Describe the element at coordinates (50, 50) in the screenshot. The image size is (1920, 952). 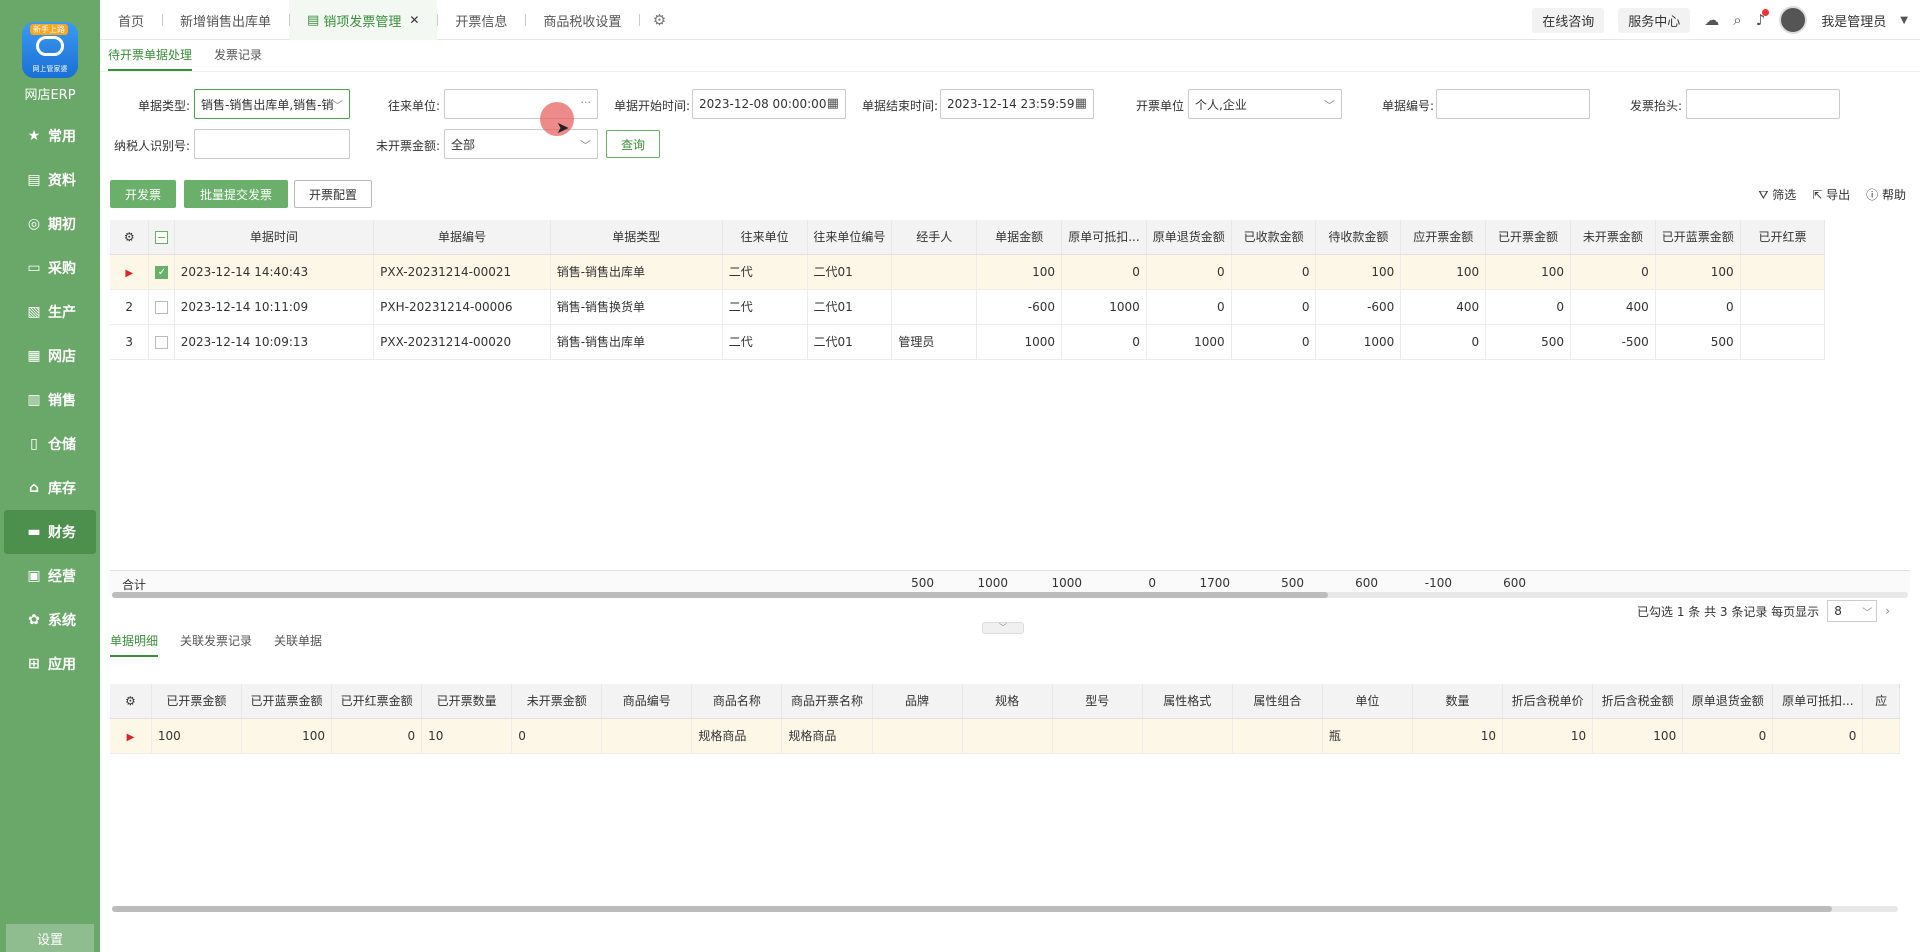
I see `app-logo: 新手上路 网上管家婆` at that location.